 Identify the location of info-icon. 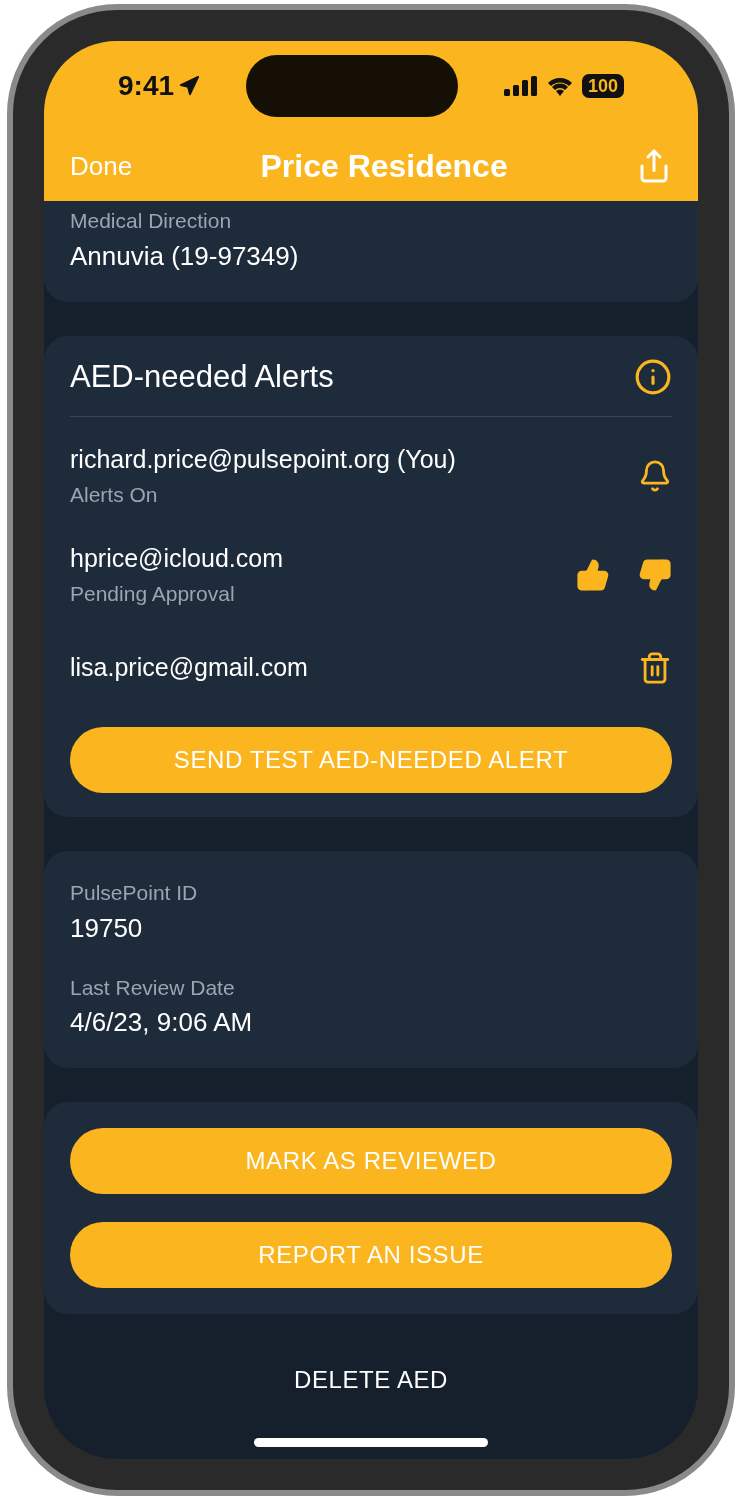
(653, 376).